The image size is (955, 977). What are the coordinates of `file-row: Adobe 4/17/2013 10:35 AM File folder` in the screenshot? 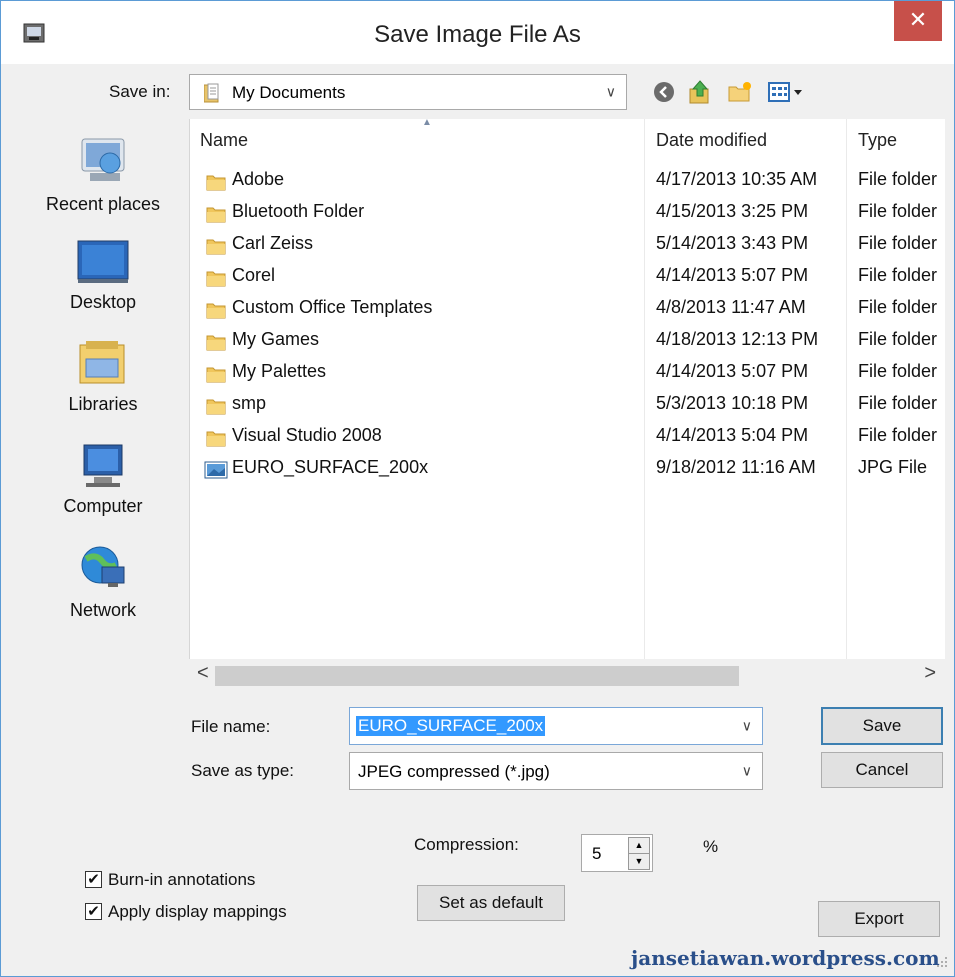 It's located at (567, 181).